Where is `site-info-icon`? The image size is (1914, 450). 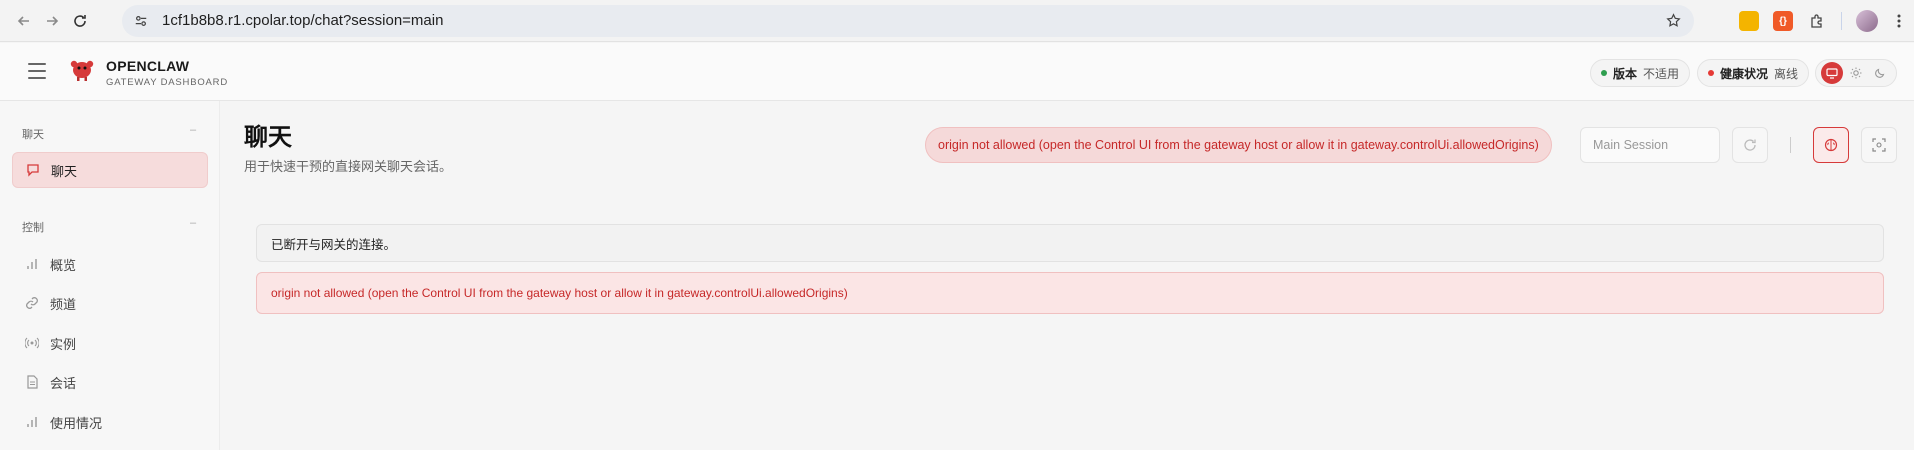 site-info-icon is located at coordinates (141, 21).